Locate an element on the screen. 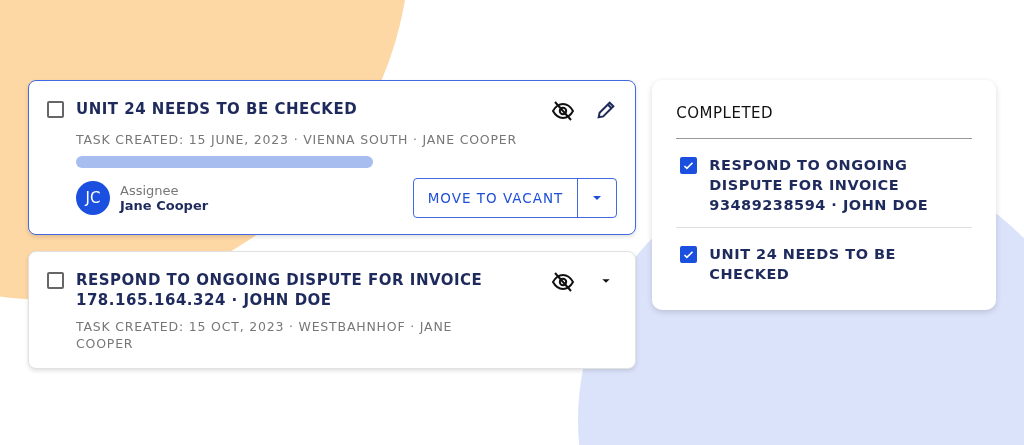 The width and height of the screenshot is (1024, 445). completed-task: RESPOND TO ONGOING DISPUTE FOR INVOICE 93489238594 · JOHN DOE is located at coordinates (819, 185).